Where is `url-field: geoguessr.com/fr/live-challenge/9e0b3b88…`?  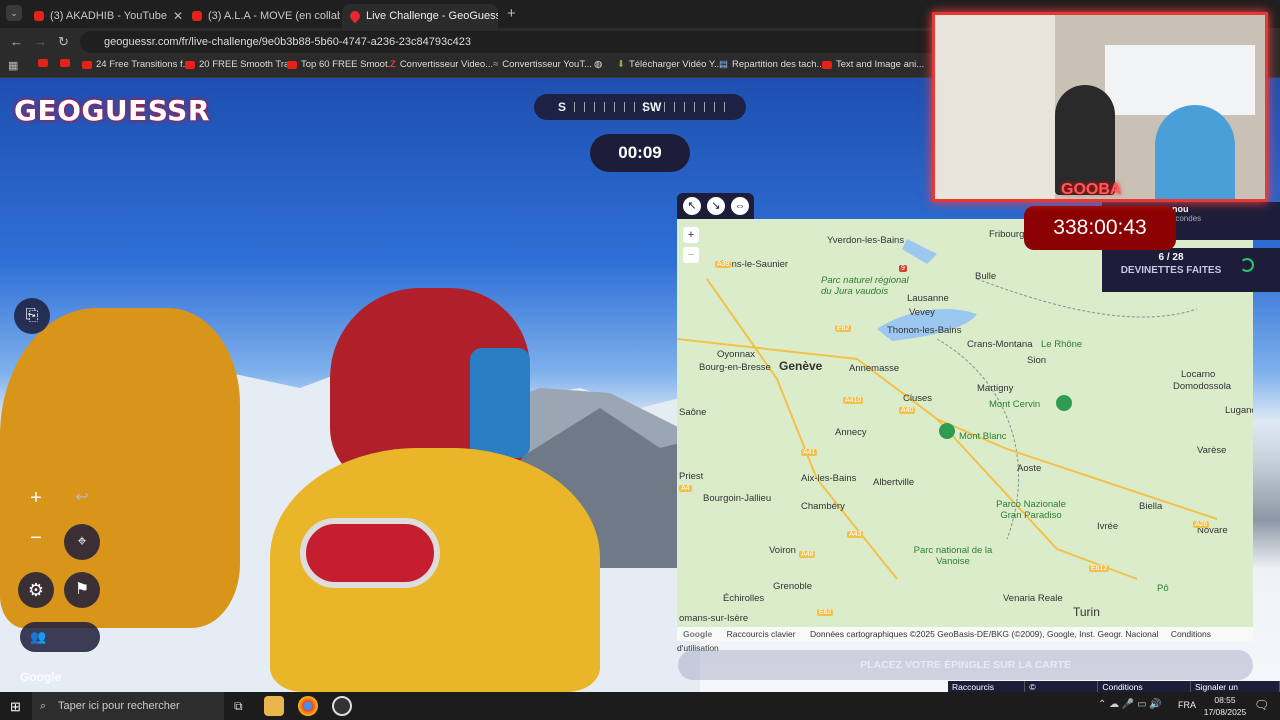
url-field: geoguessr.com/fr/live-challenge/9e0b3b88… is located at coordinates (510, 42).